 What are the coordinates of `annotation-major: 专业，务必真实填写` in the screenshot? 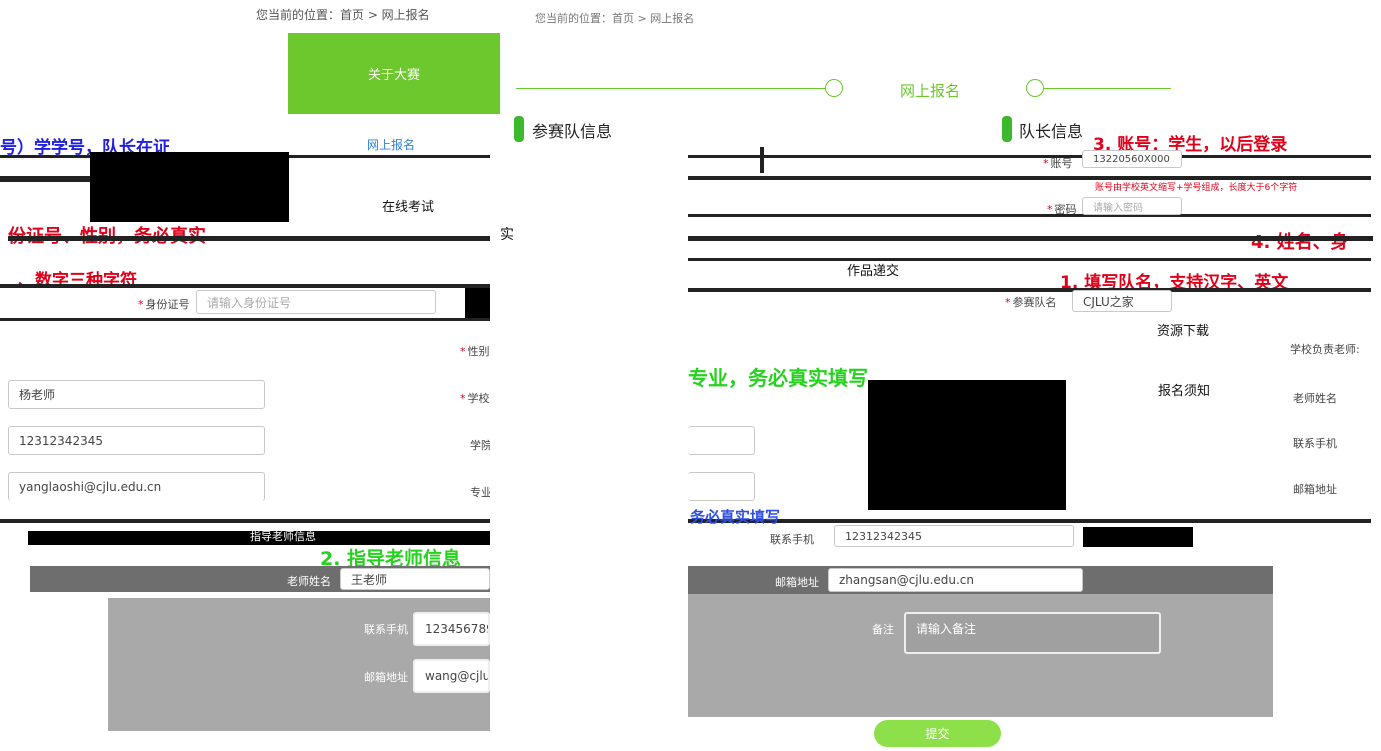 It's located at (778, 378).